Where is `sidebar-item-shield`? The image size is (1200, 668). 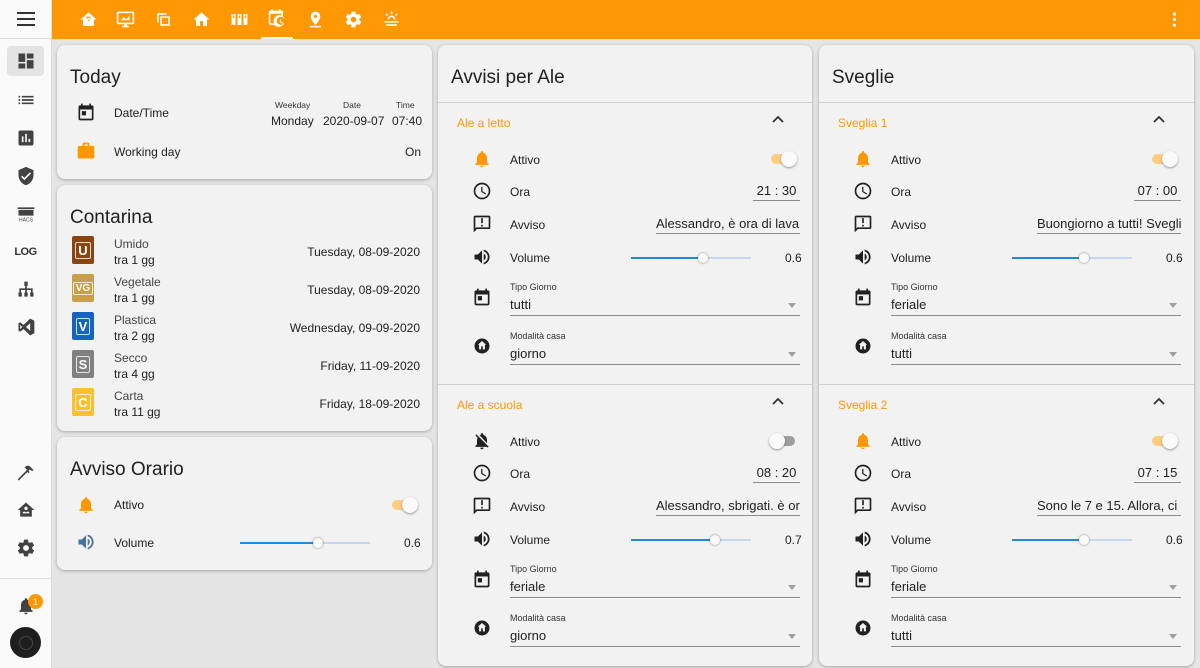
sidebar-item-shield is located at coordinates (25, 176).